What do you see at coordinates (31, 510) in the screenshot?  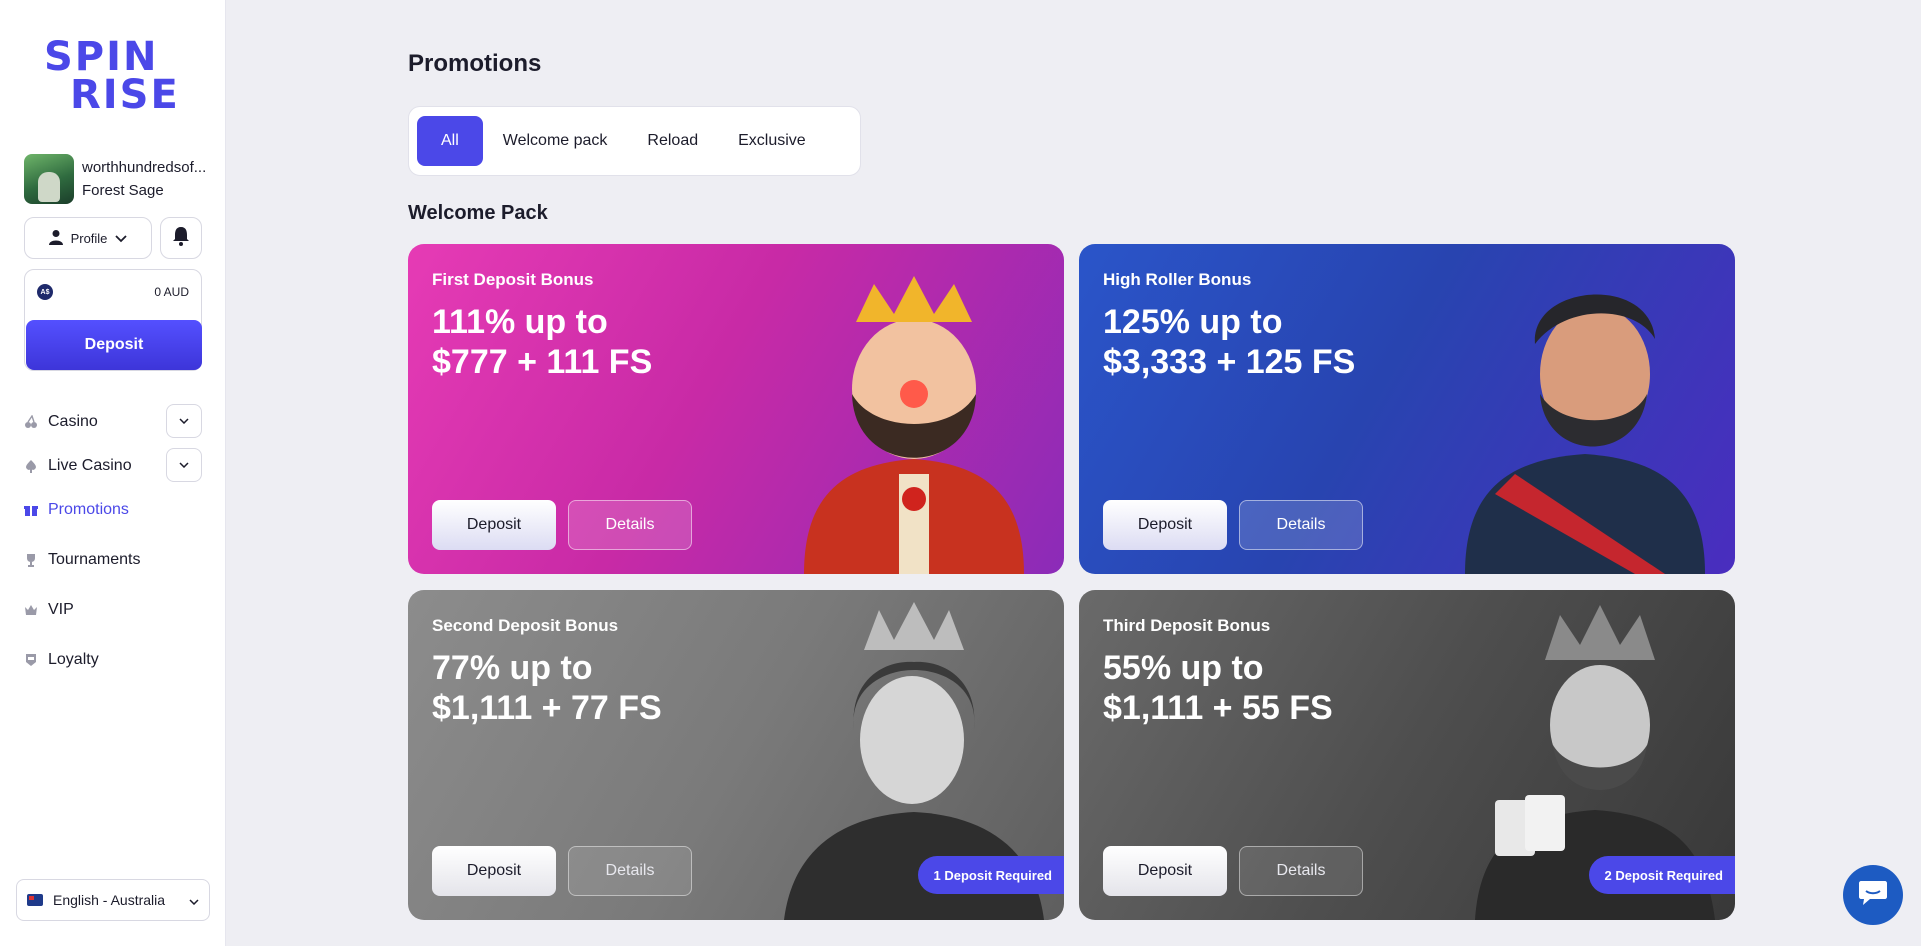 I see `gift-icon` at bounding box center [31, 510].